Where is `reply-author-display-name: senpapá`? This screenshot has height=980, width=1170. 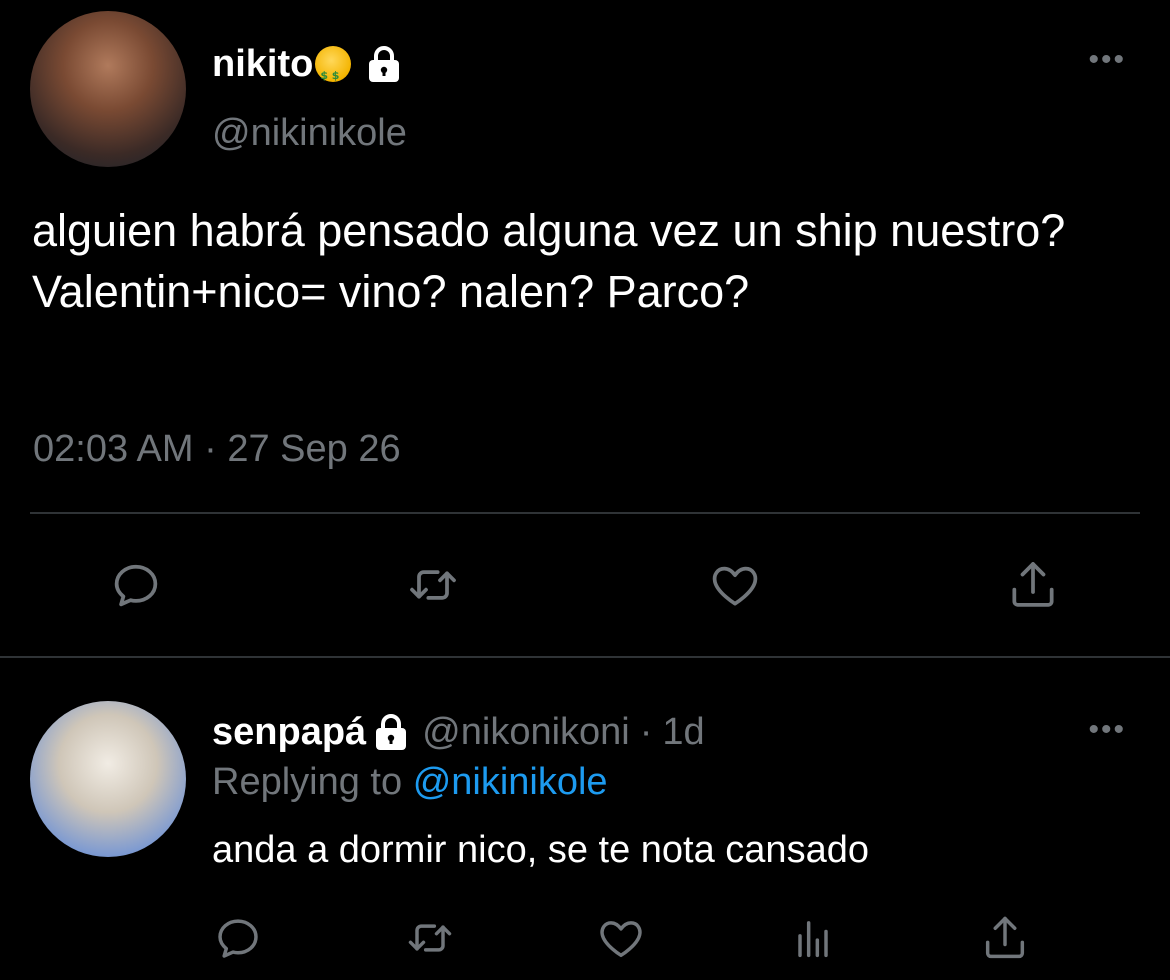
reply-author-display-name: senpapá is located at coordinates (289, 732).